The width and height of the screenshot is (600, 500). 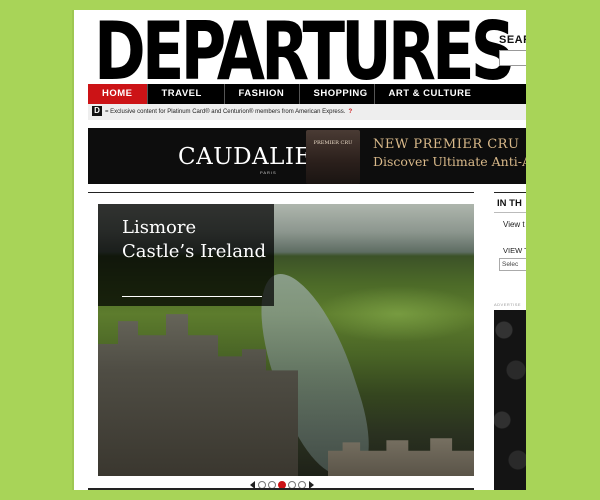 I want to click on ad-subline: Discover Ultimate Anti-Agin, so click(x=449, y=161).